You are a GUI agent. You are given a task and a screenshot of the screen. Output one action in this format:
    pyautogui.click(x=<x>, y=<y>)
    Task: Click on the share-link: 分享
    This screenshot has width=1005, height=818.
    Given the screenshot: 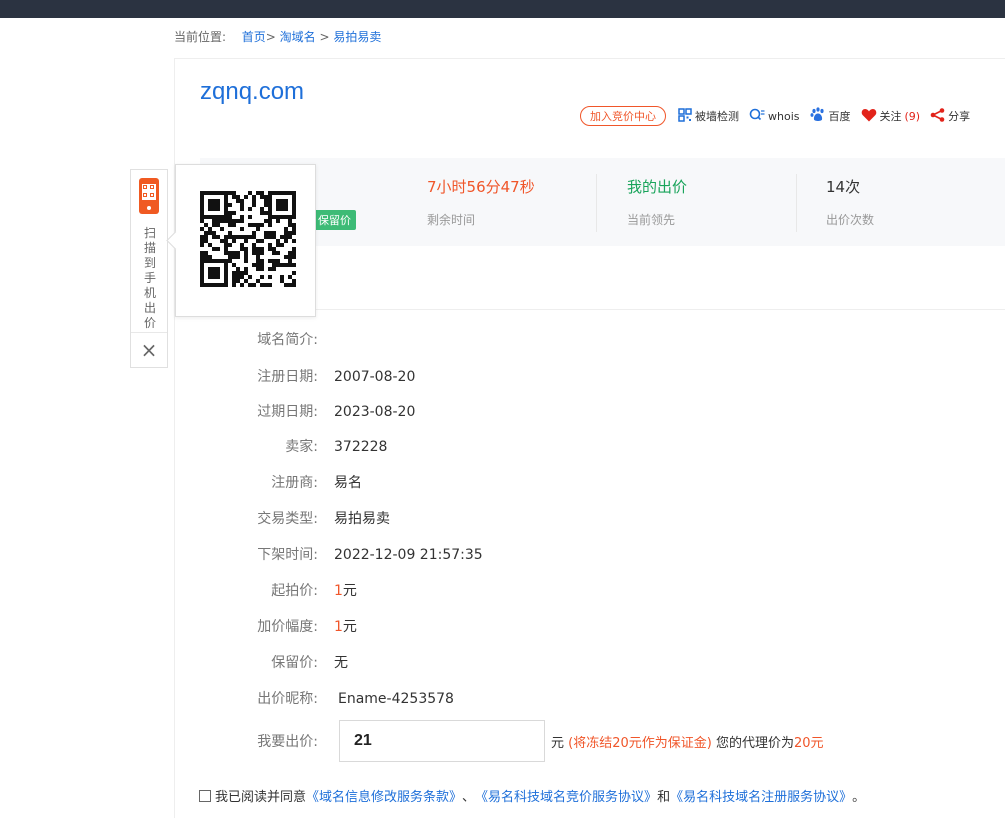 What is the action you would take?
    pyautogui.click(x=950, y=116)
    